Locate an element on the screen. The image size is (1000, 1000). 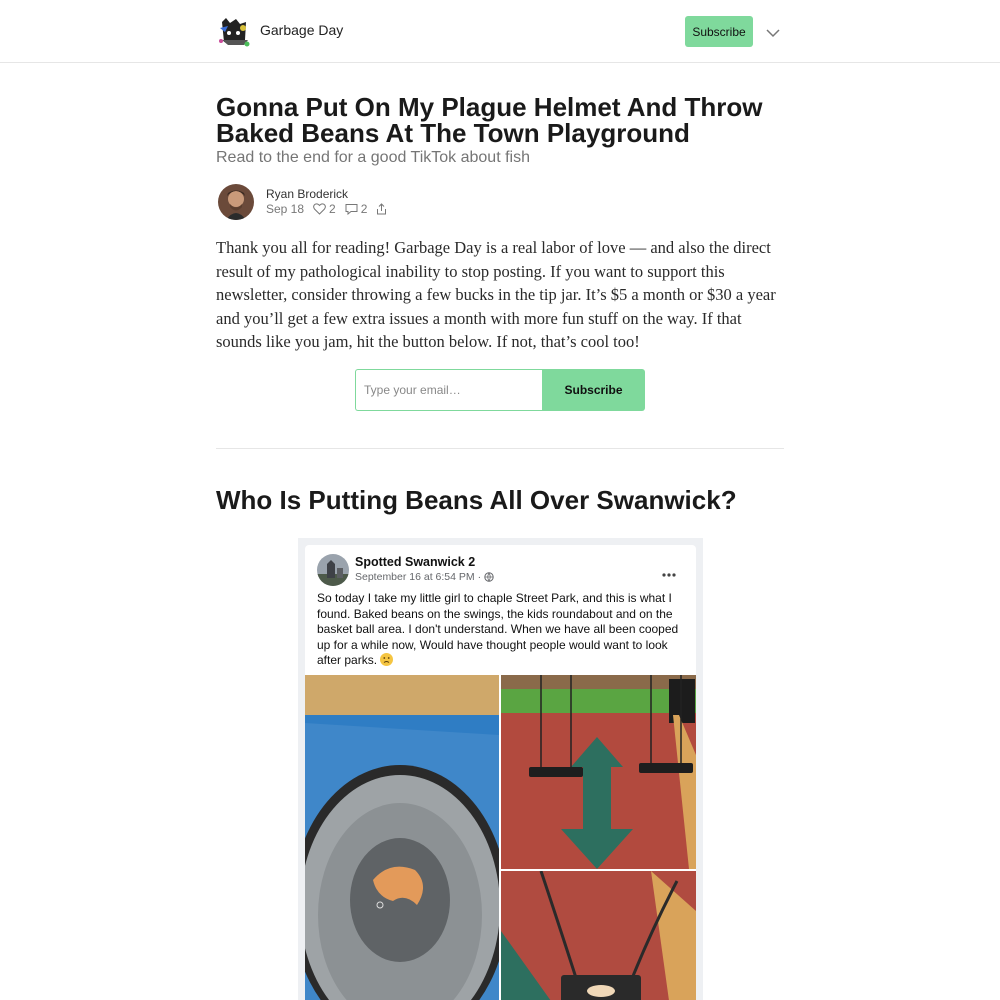
author-name: Ryan Broderick is located at coordinates (307, 194).